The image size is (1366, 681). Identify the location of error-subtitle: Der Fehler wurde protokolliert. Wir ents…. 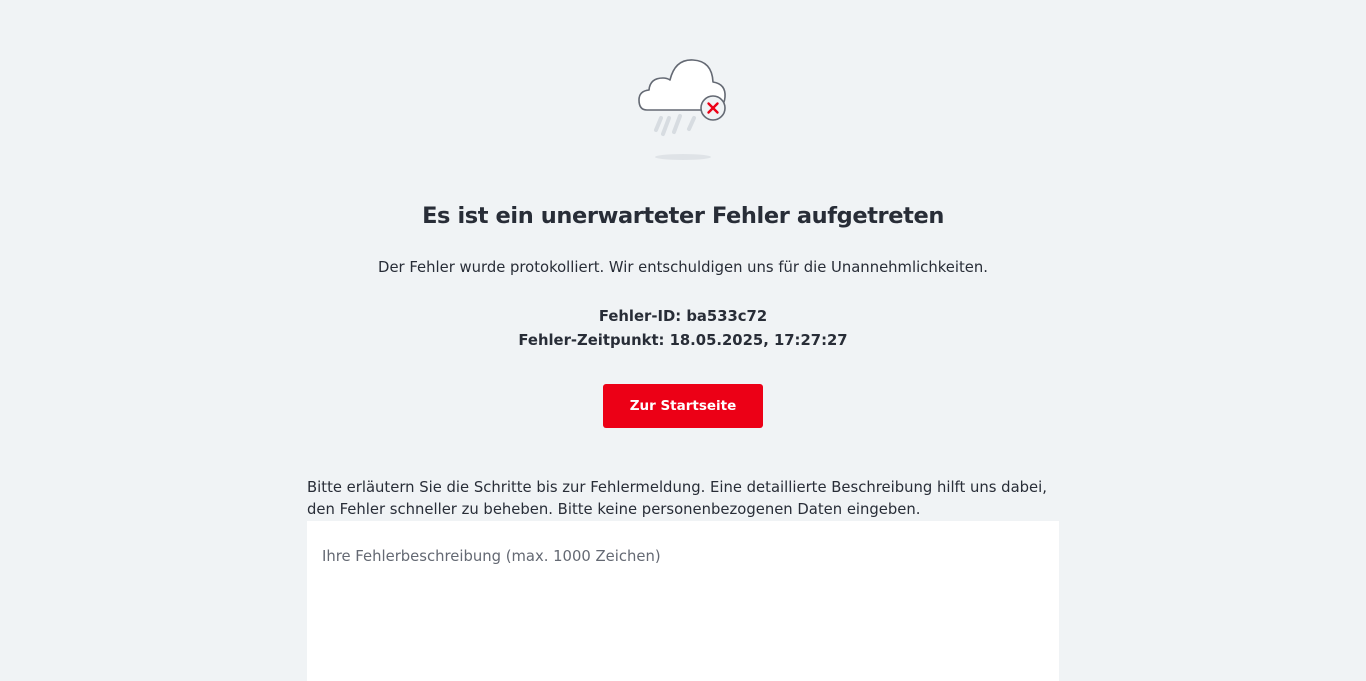
(683, 267).